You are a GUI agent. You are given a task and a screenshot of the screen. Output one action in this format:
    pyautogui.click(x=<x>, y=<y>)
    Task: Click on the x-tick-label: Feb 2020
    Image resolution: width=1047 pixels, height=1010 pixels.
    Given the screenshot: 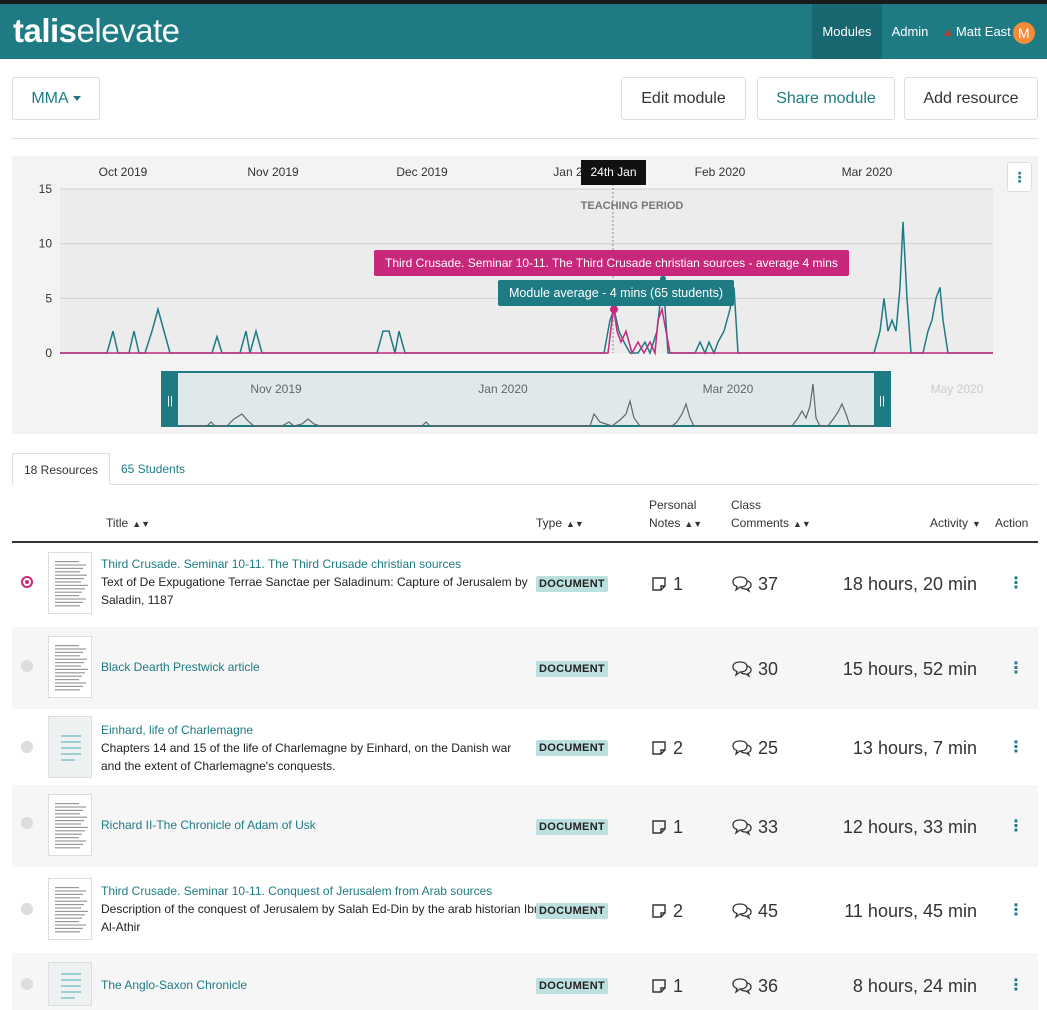 What is the action you would take?
    pyautogui.click(x=720, y=172)
    